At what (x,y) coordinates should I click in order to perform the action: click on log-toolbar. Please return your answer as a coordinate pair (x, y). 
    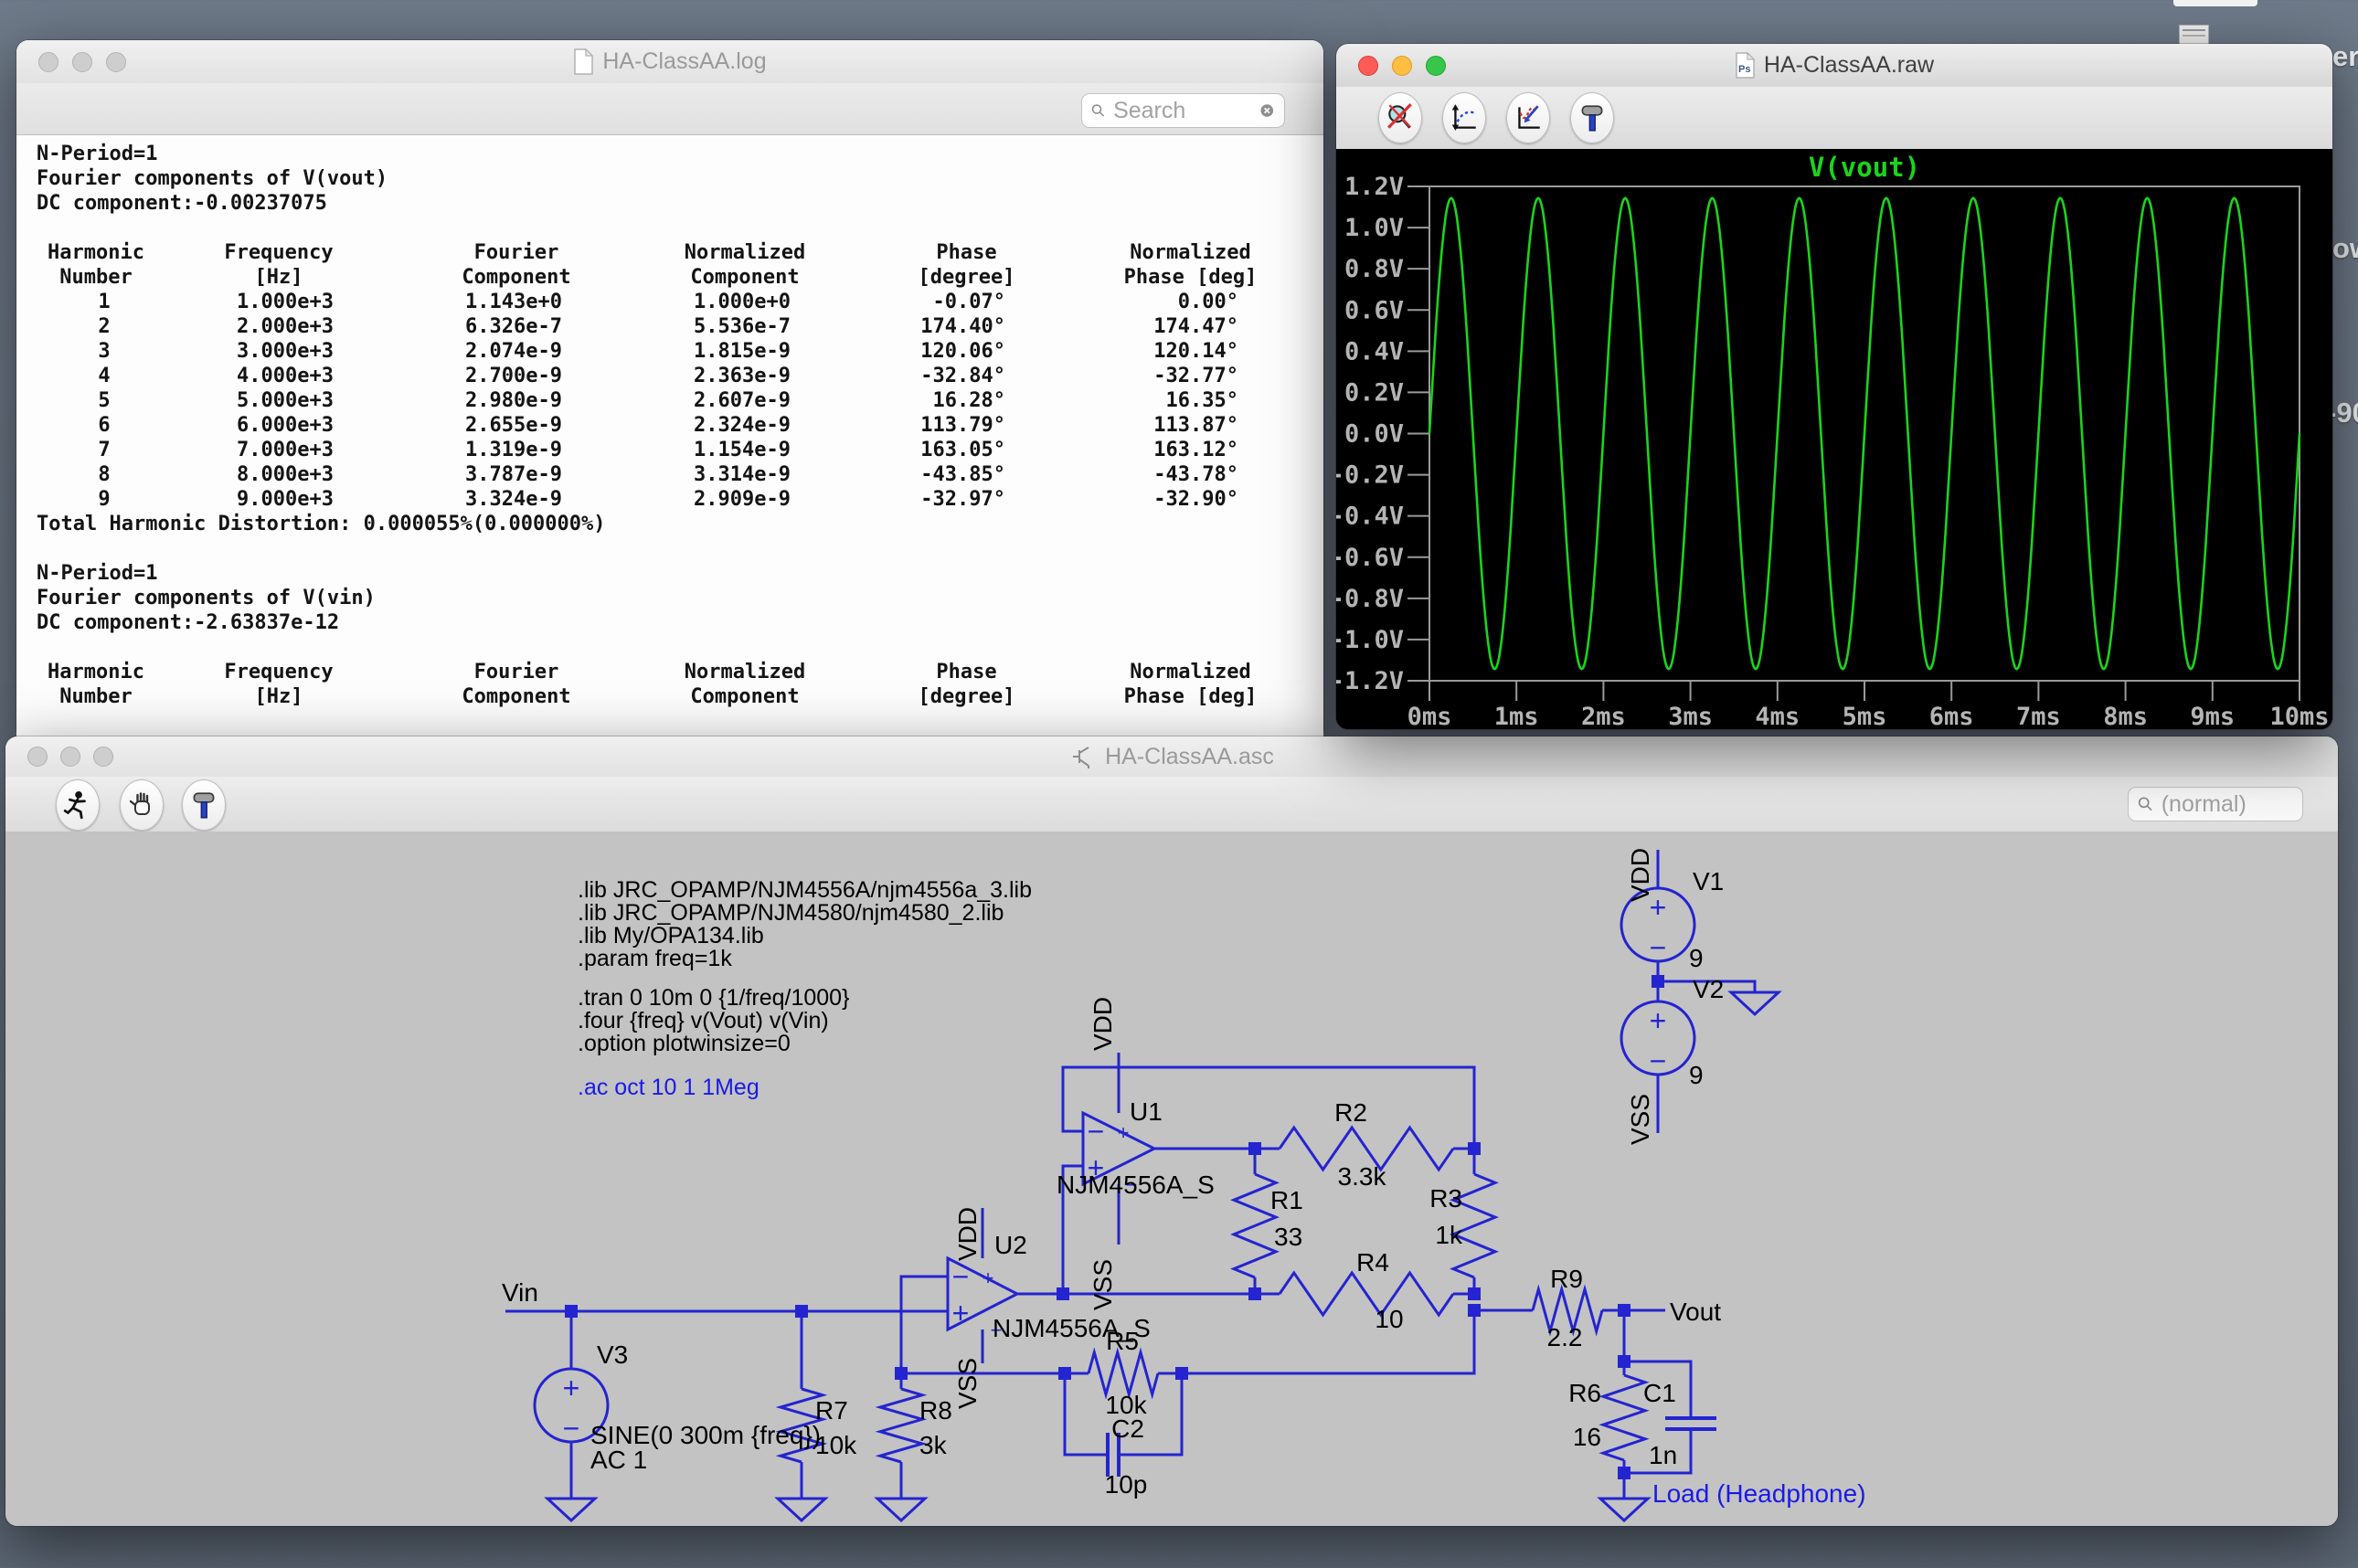
    Looking at the image, I should click on (669, 109).